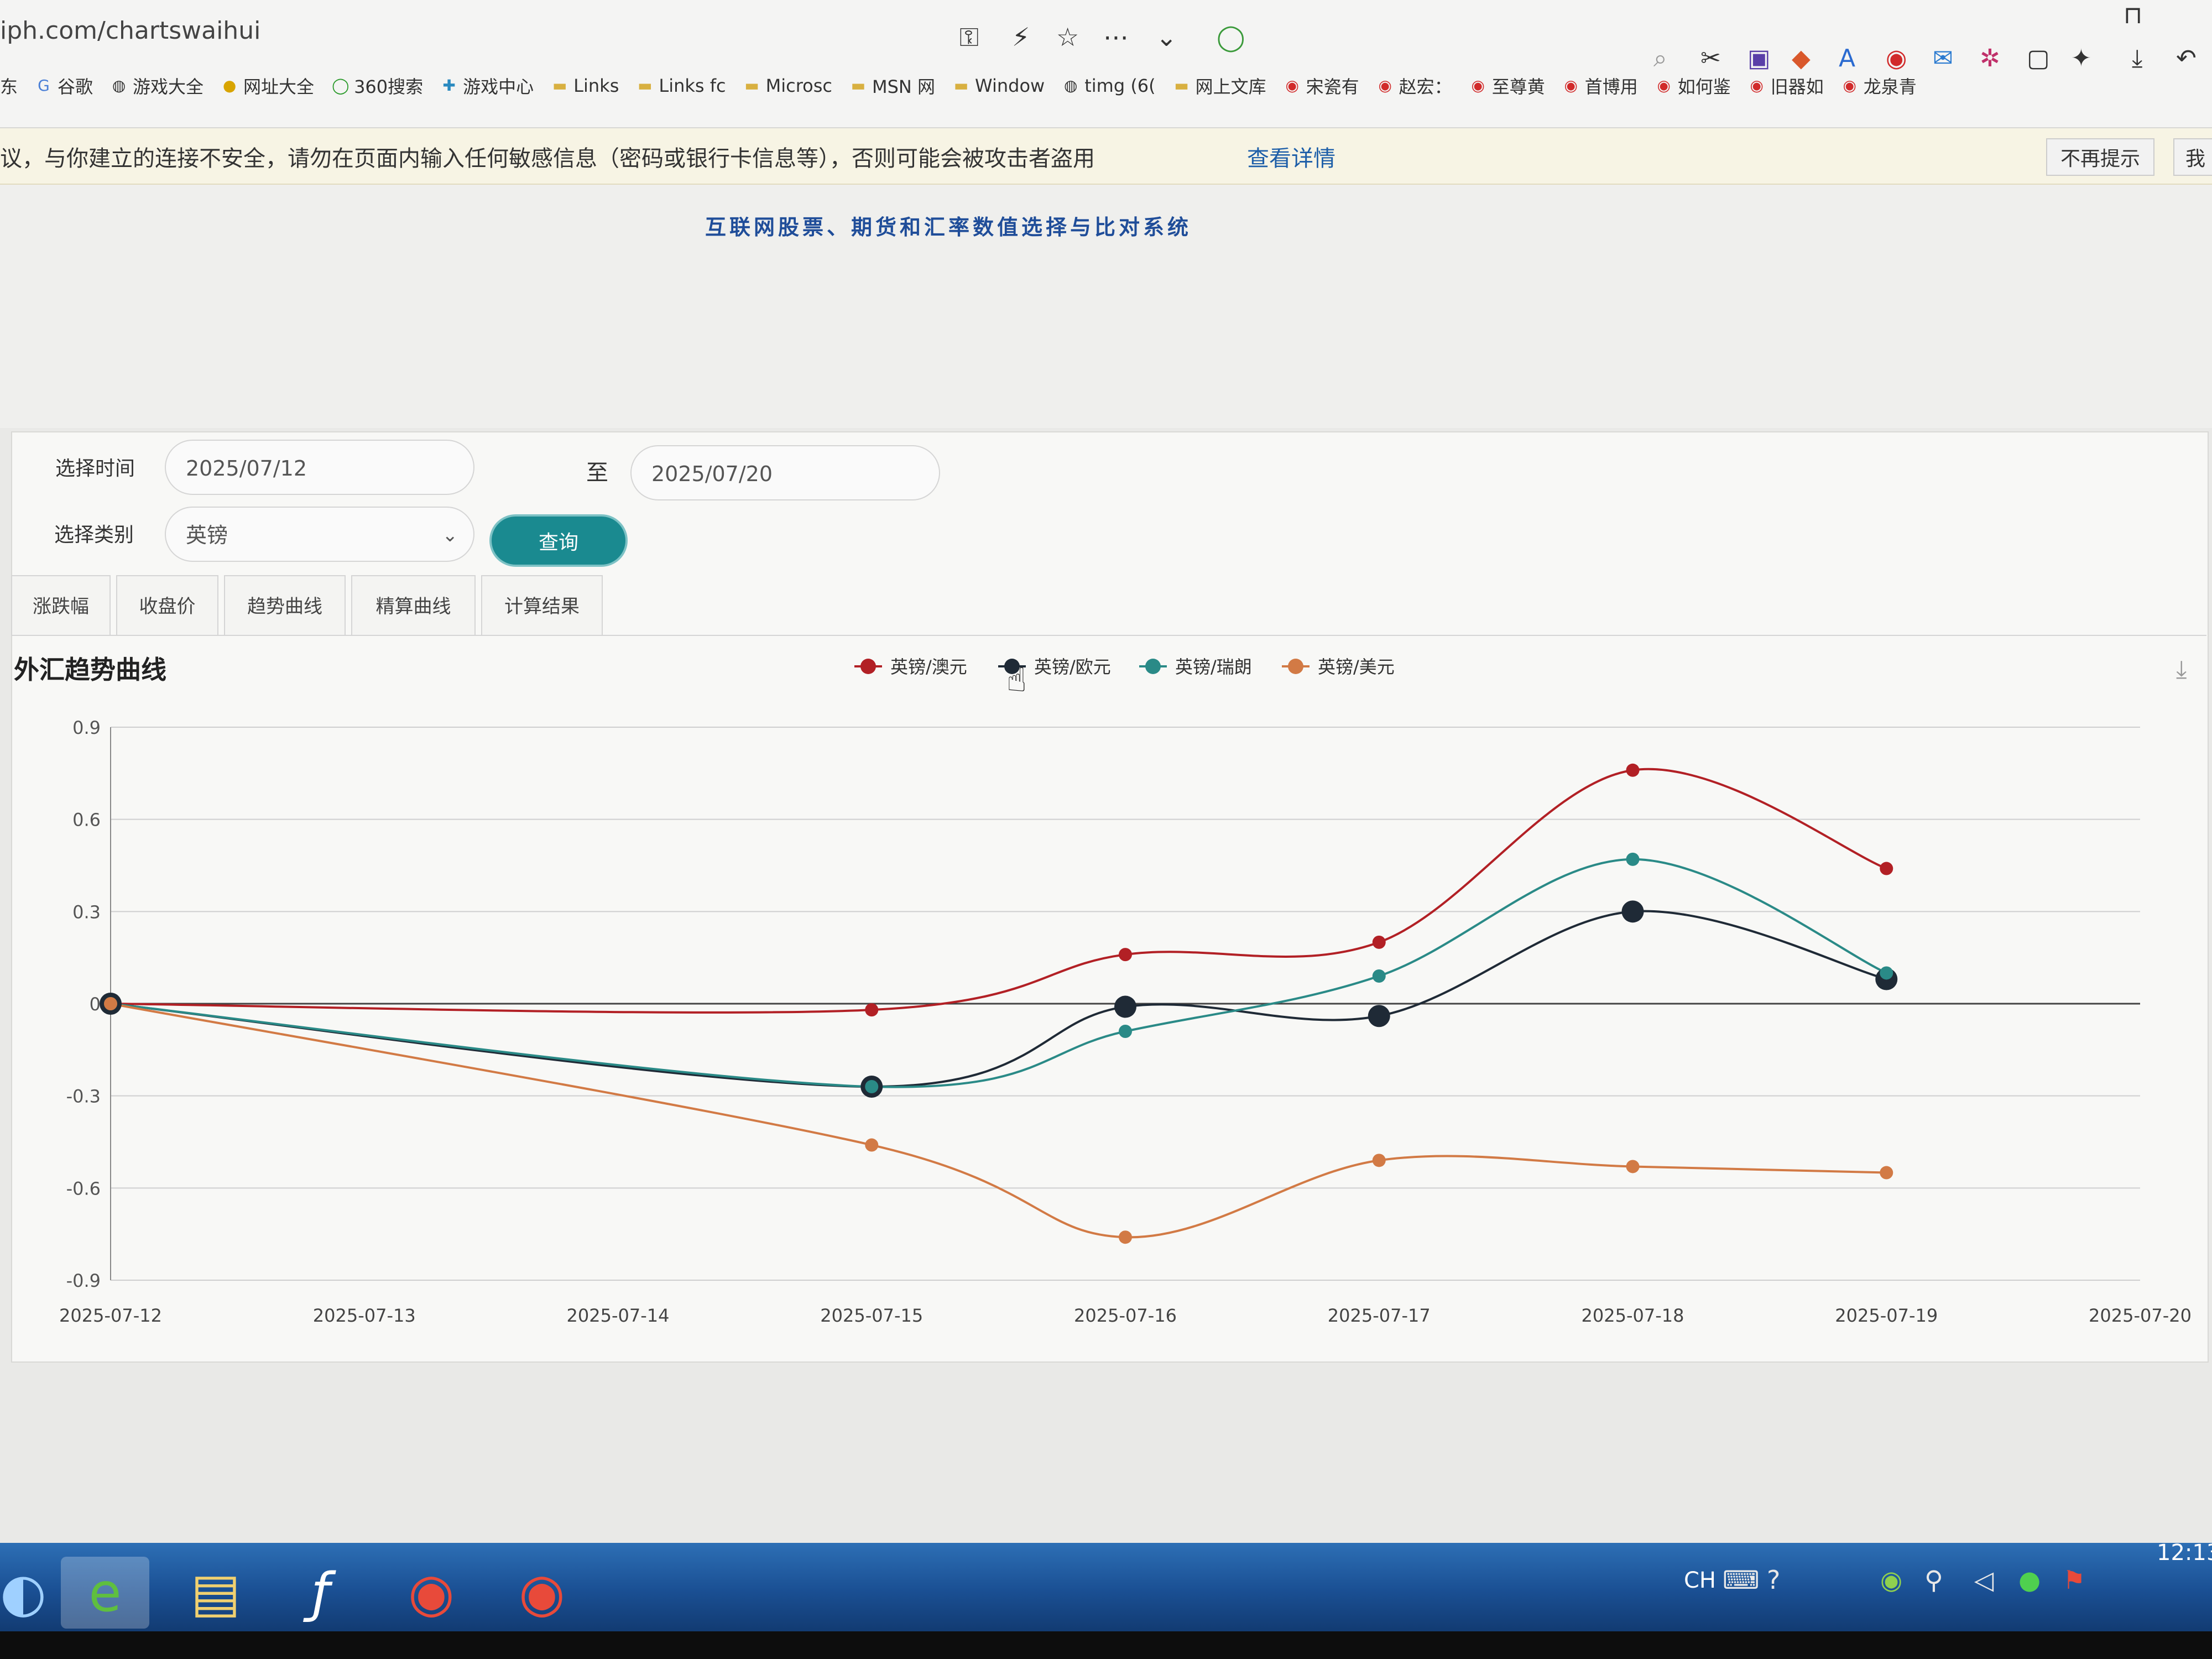 The height and width of the screenshot is (1659, 2212). What do you see at coordinates (87, 821) in the screenshot?
I see `y-tick-label: 0.6` at bounding box center [87, 821].